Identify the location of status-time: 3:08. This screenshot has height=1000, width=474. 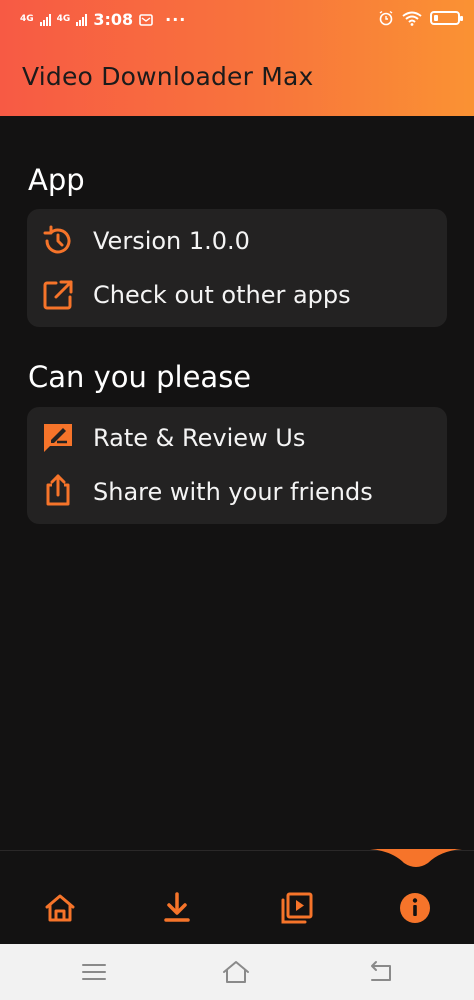
(113, 19).